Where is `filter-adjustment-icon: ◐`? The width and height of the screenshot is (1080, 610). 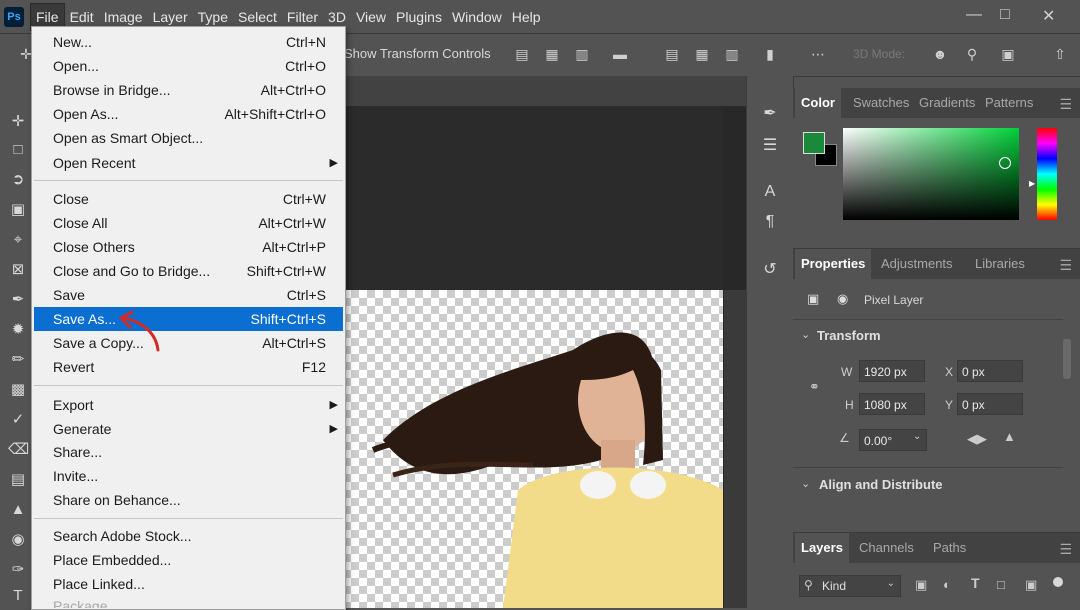
filter-adjustment-icon: ◐ is located at coordinates (947, 584).